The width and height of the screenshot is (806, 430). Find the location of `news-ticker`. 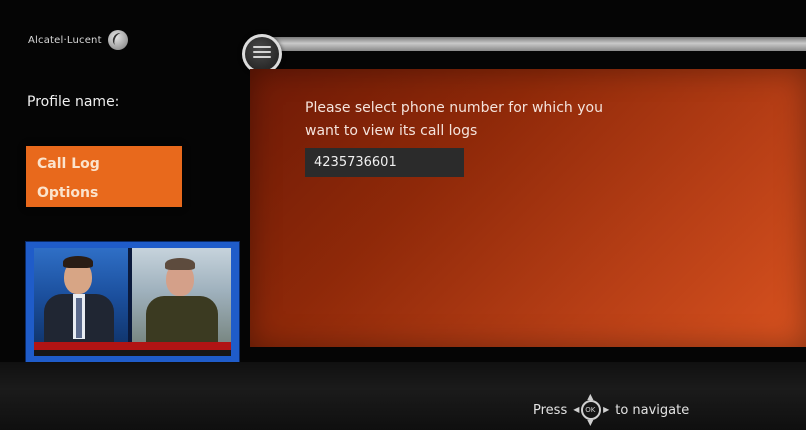

news-ticker is located at coordinates (132, 346).